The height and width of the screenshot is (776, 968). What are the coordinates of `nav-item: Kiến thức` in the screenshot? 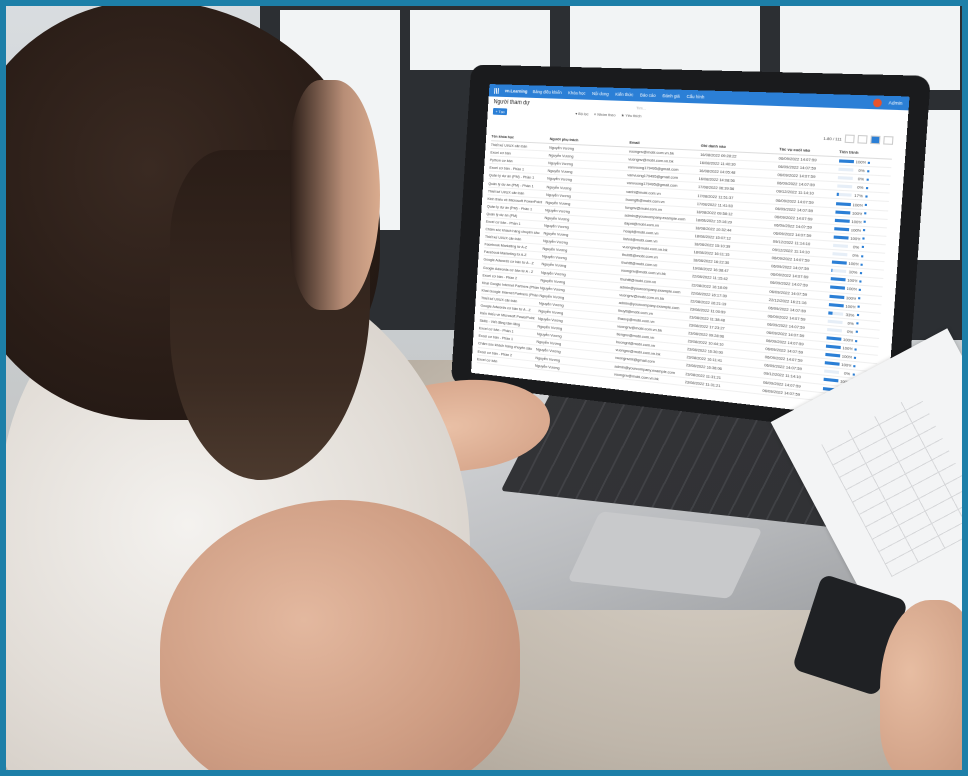 It's located at (624, 94).